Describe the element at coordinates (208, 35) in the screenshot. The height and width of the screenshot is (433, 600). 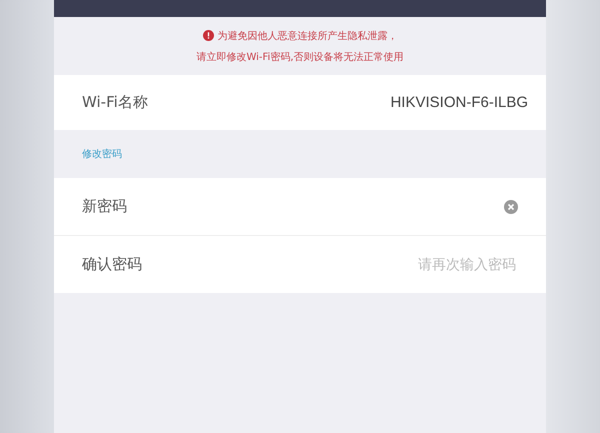
I see `warning-icon` at that location.